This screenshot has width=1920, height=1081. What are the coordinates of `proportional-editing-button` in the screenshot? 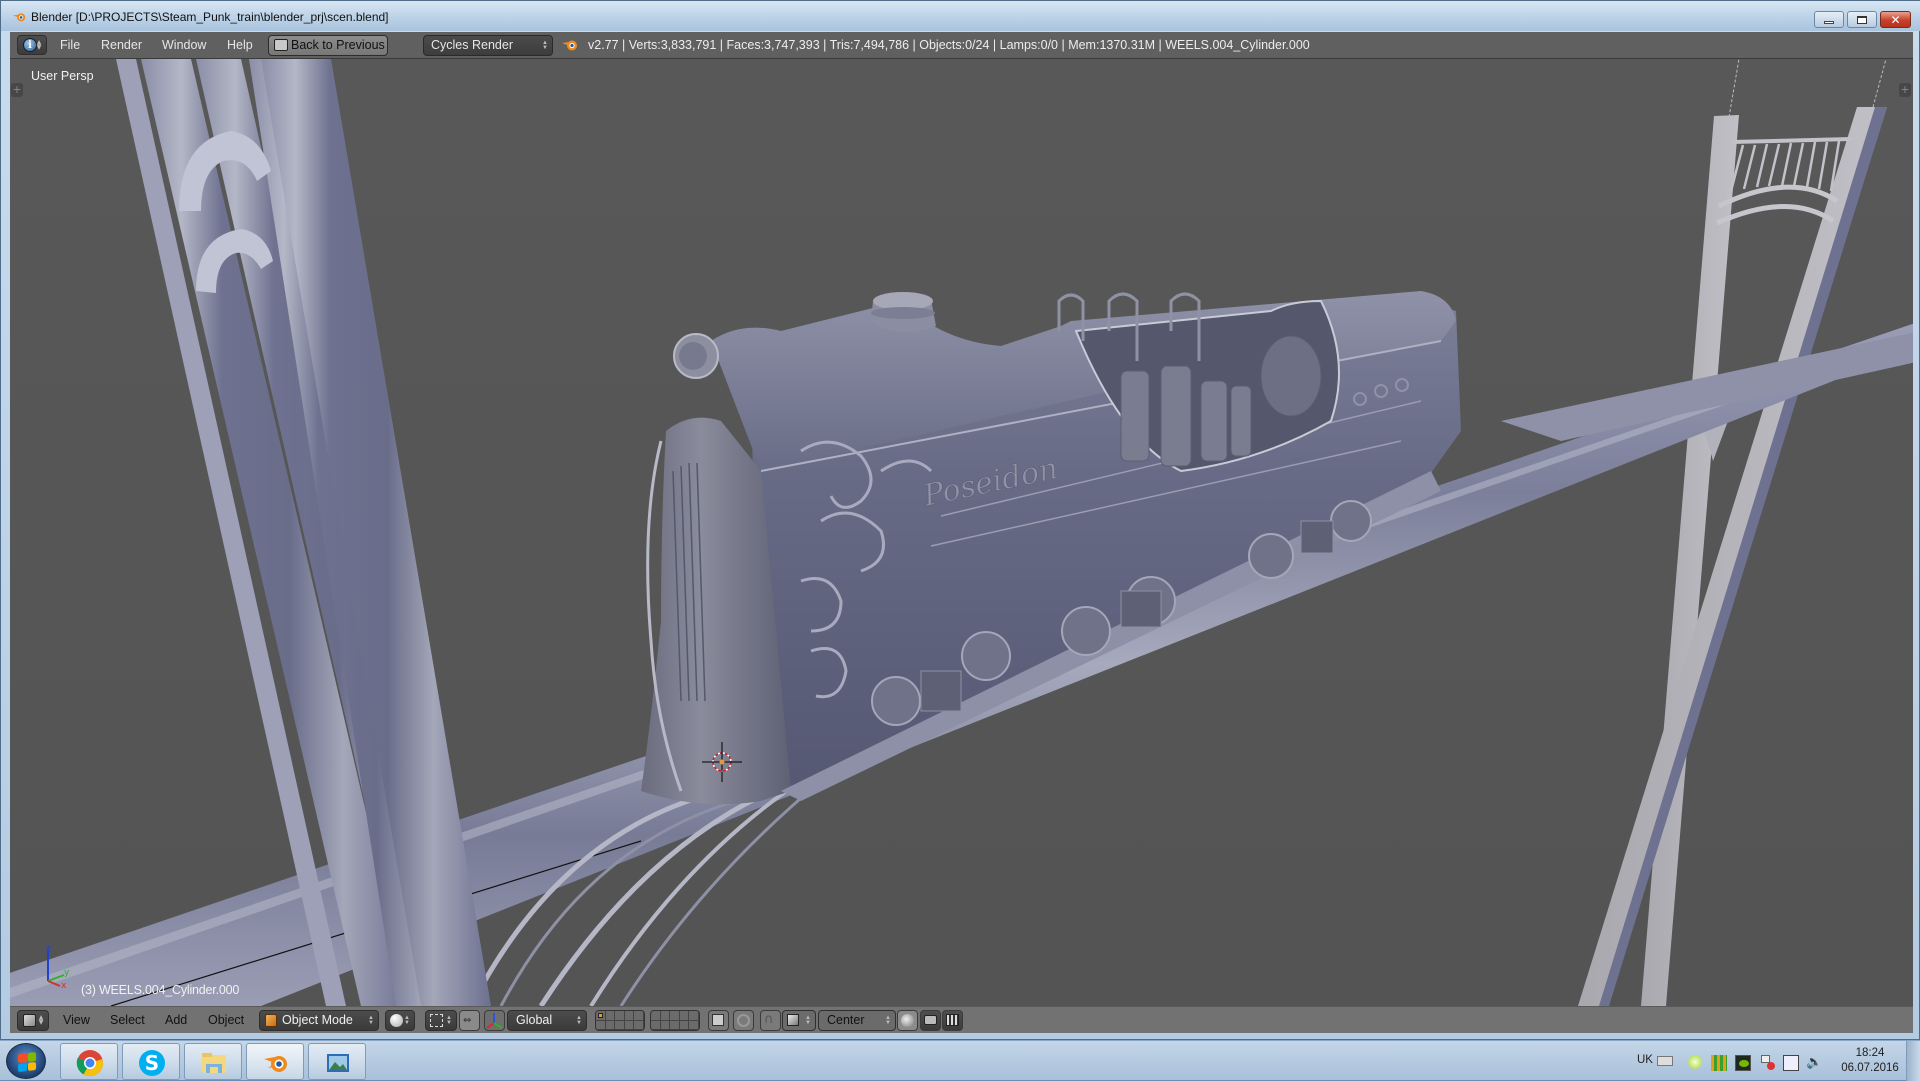 It's located at (743, 1020).